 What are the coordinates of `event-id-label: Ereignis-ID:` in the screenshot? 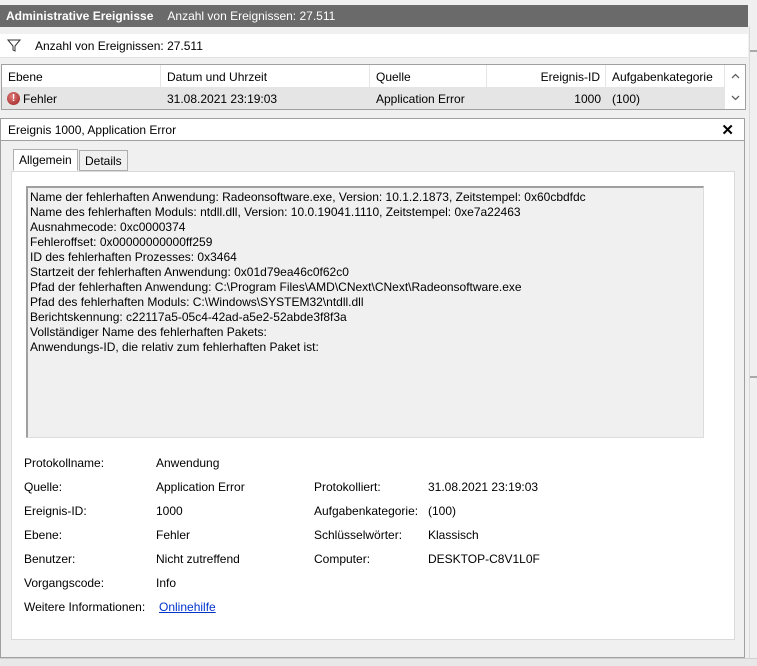 It's located at (55, 511).